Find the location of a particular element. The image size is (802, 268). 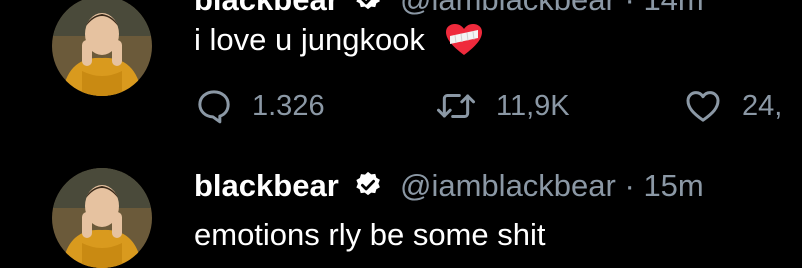

tweet-header: blackbear @iamblackbear · 15m is located at coordinates (449, 186).